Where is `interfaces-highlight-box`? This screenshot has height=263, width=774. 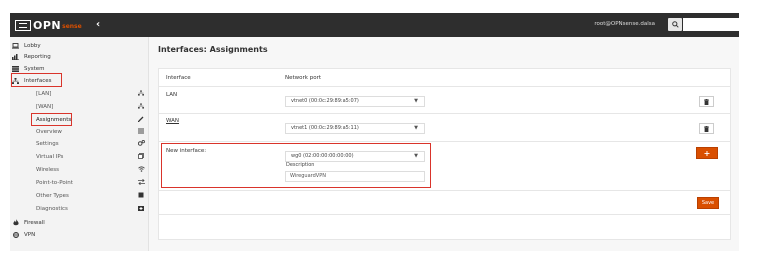
interfaces-highlight-box is located at coordinates (36, 80).